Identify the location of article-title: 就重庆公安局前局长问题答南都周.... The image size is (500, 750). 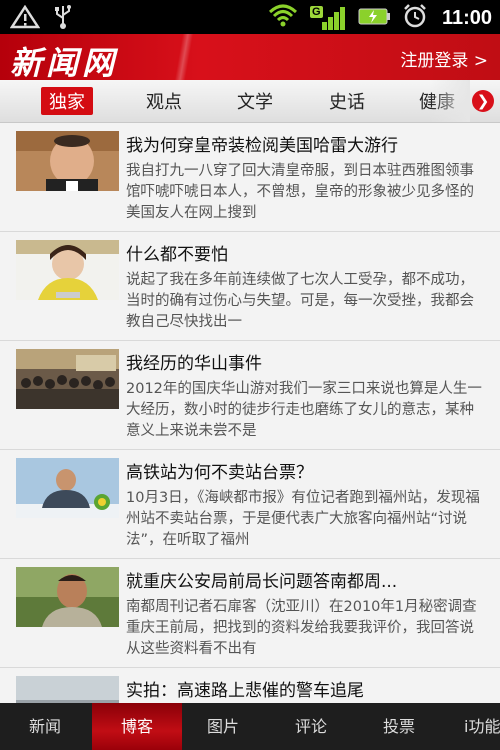
(262, 582).